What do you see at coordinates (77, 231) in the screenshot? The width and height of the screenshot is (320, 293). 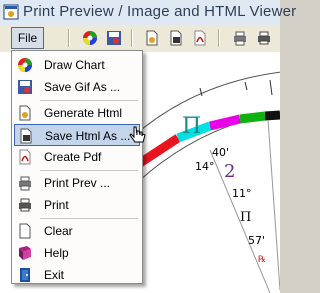 I see `menu-item-clear: Clear` at bounding box center [77, 231].